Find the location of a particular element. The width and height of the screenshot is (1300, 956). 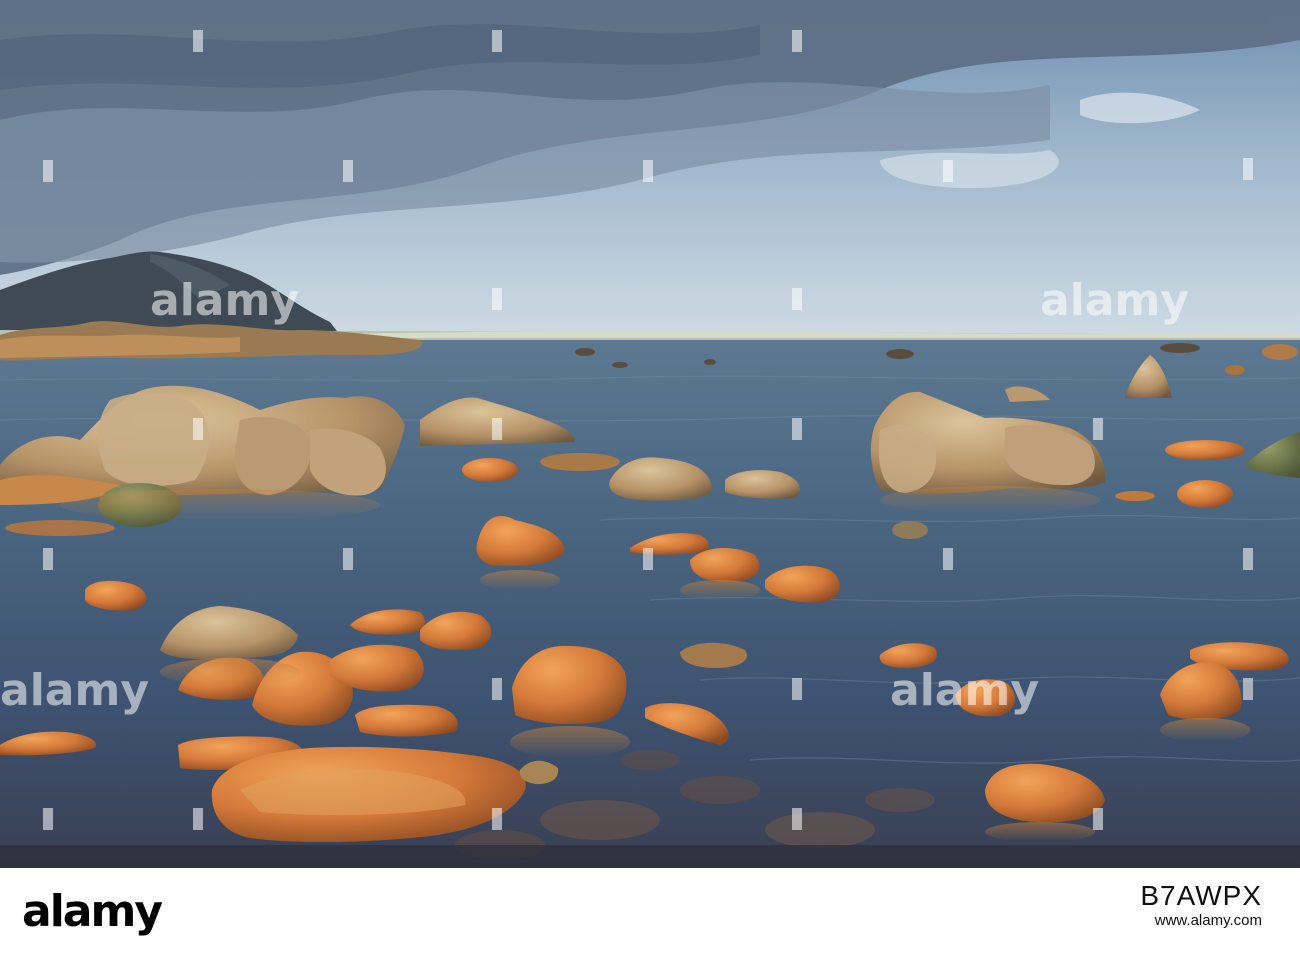

alamy-logo: alamy is located at coordinates (97, 912).